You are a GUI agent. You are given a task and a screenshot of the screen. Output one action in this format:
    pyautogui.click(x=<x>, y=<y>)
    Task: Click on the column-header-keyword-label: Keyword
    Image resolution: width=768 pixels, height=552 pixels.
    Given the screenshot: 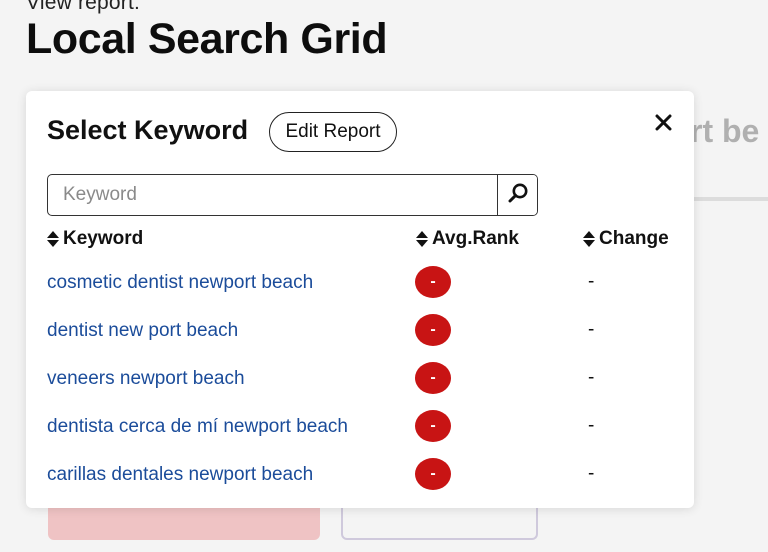 What is the action you would take?
    pyautogui.click(x=103, y=238)
    